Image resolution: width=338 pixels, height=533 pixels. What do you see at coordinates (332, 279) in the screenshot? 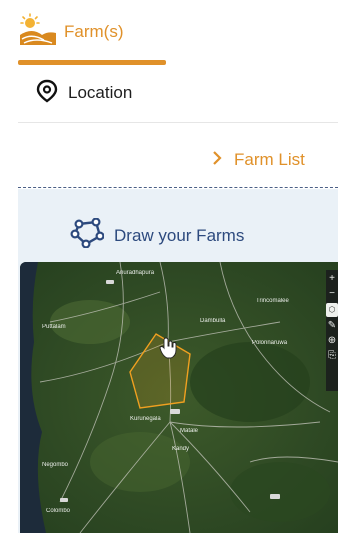
I see `zoom-in-icon: +` at bounding box center [332, 279].